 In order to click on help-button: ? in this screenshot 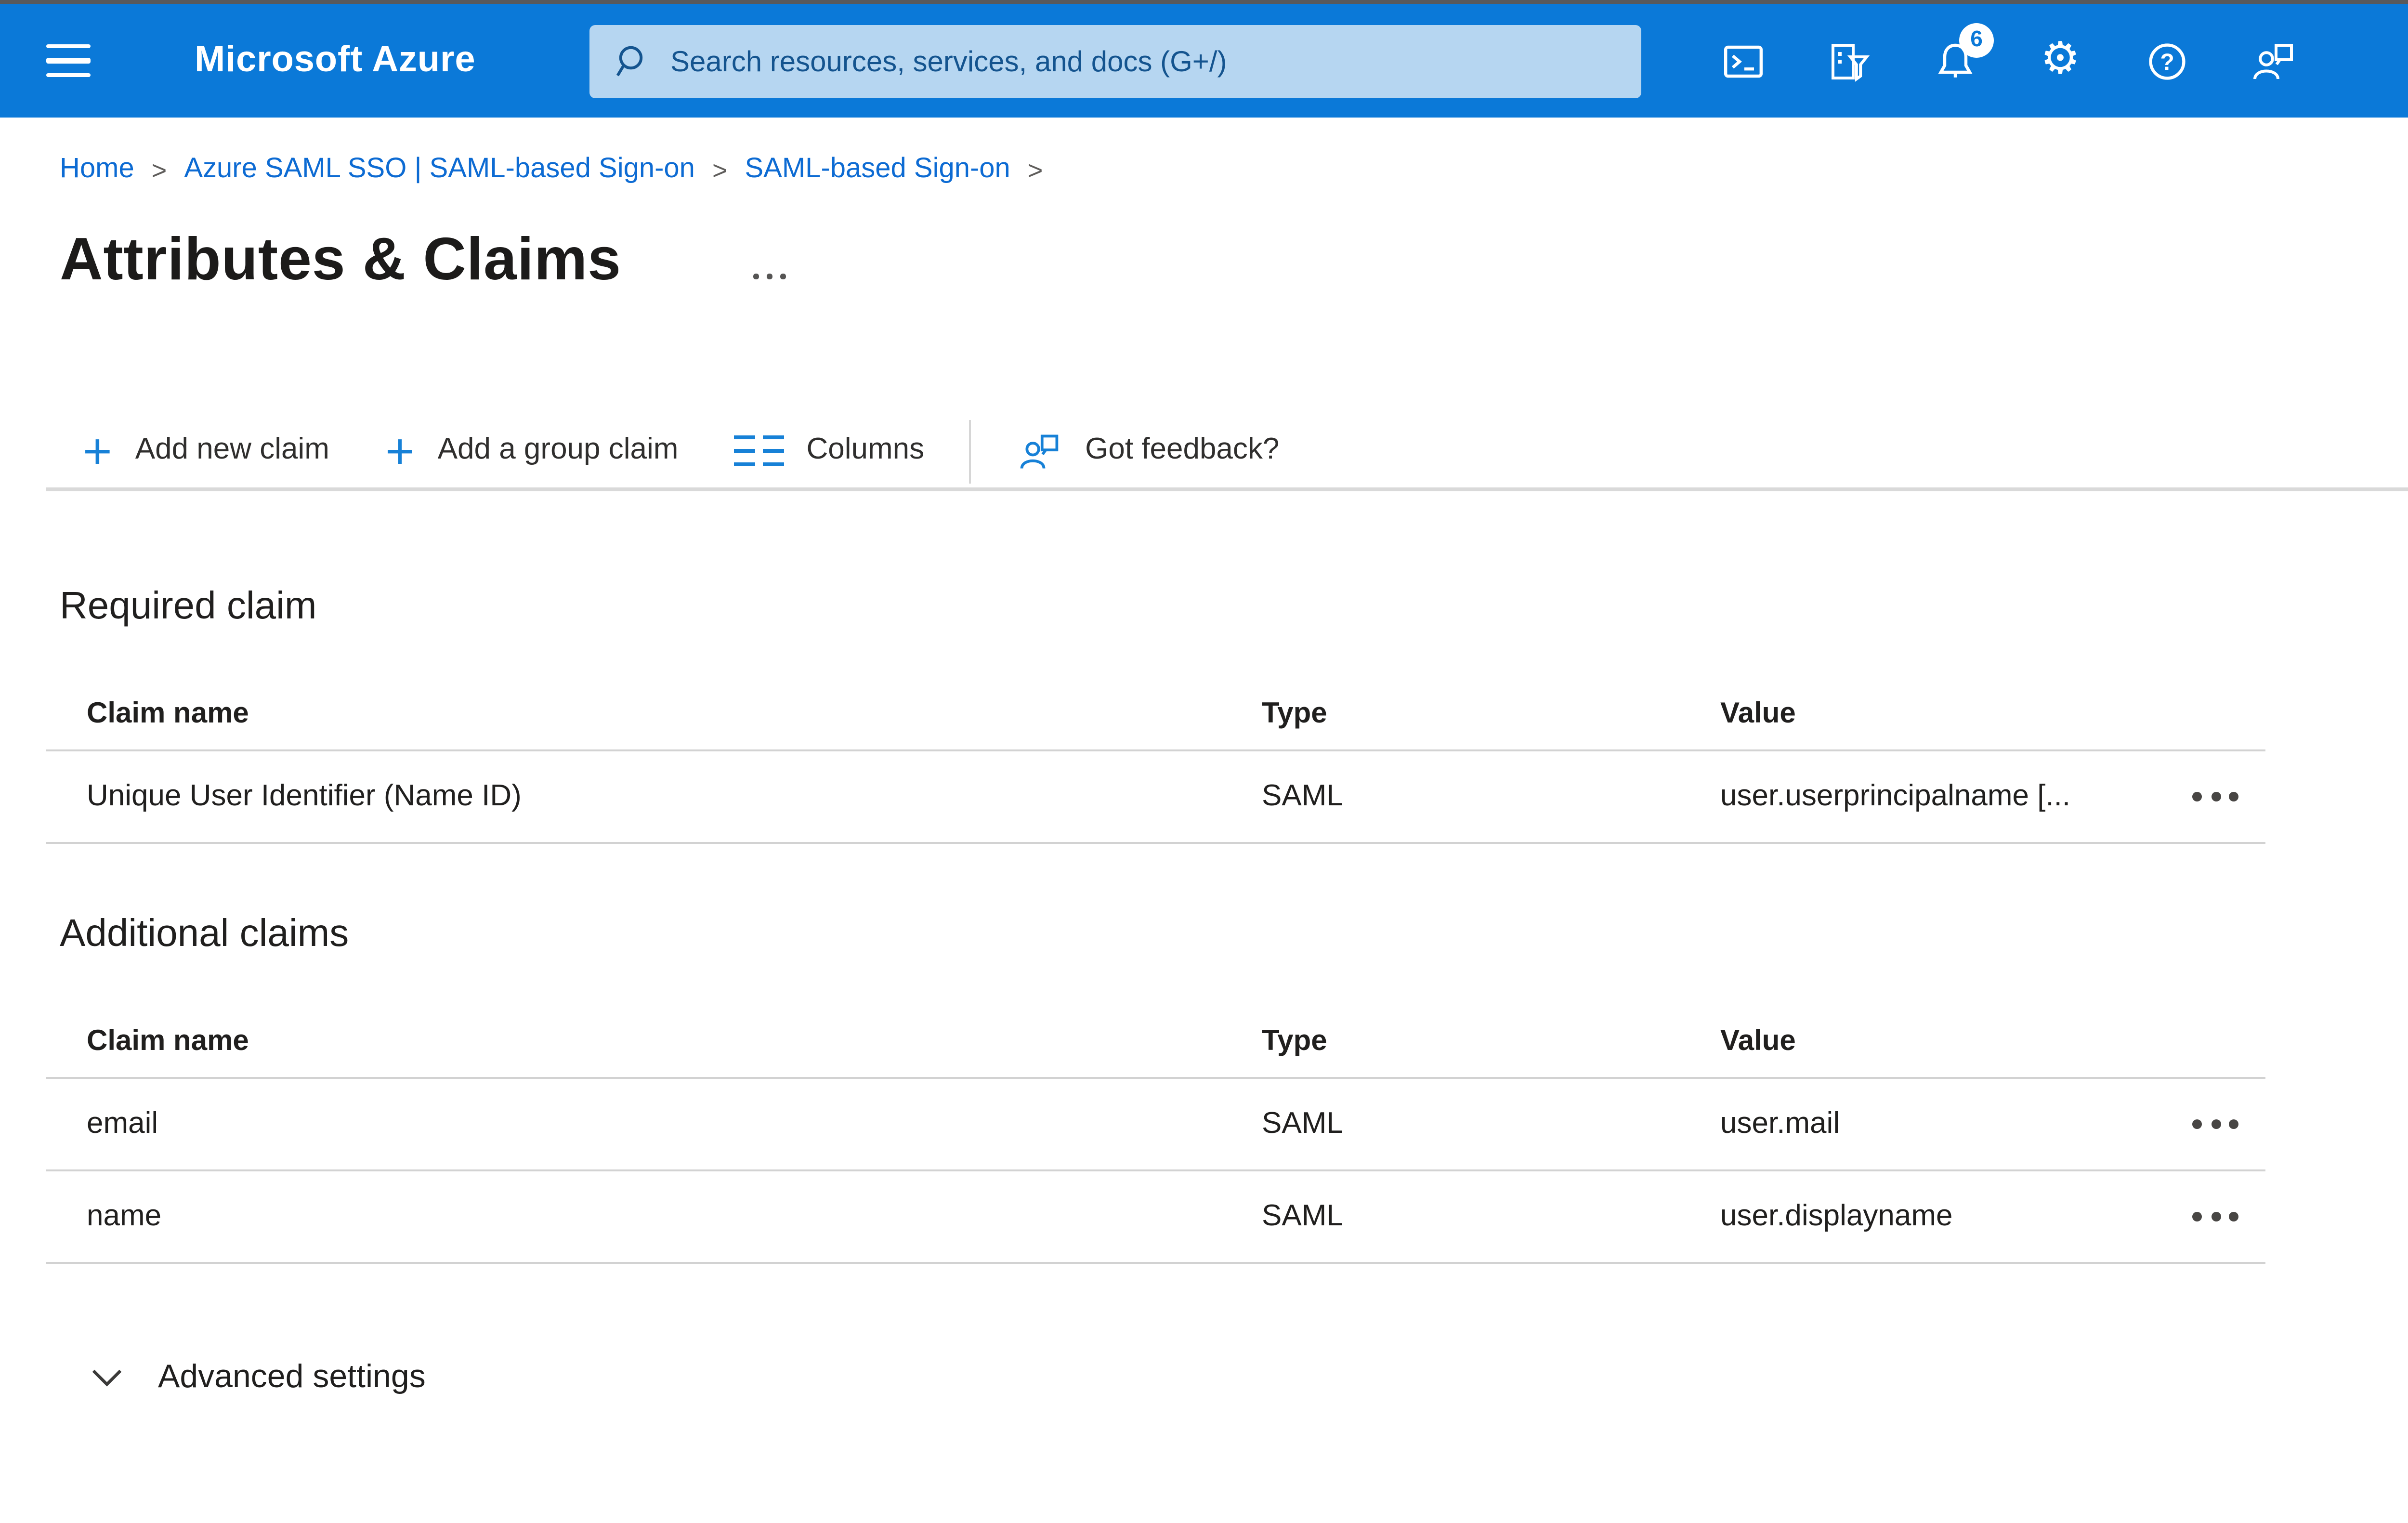, I will do `click(2166, 61)`.